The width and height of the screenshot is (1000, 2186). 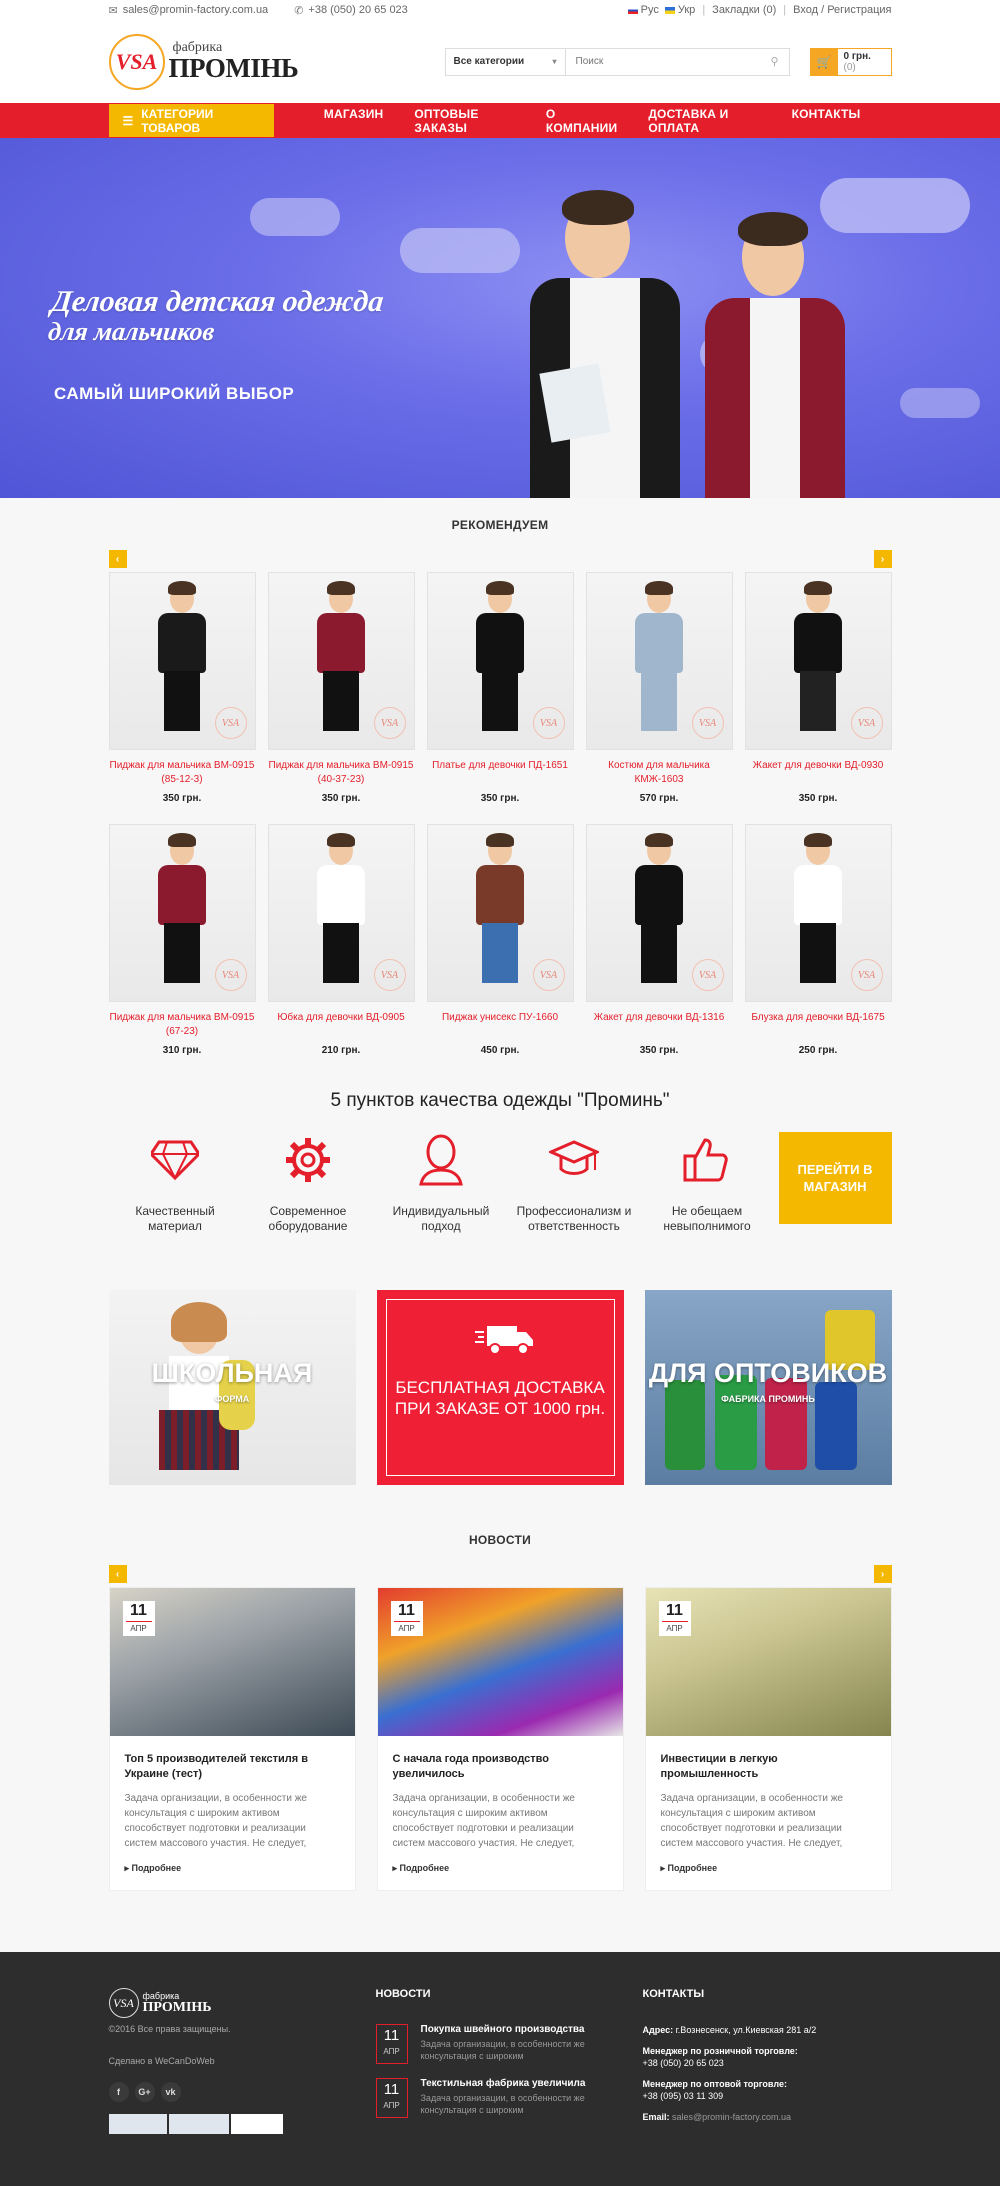 I want to click on search-bar: Все категории ▾ ⚲, so click(x=617, y=61).